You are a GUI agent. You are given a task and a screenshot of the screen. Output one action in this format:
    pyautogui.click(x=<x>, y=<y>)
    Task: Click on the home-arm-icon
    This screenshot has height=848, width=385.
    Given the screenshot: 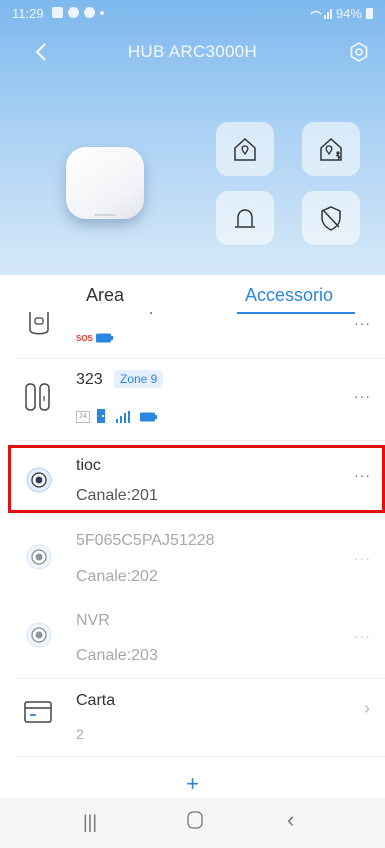 What is the action you would take?
    pyautogui.click(x=245, y=149)
    